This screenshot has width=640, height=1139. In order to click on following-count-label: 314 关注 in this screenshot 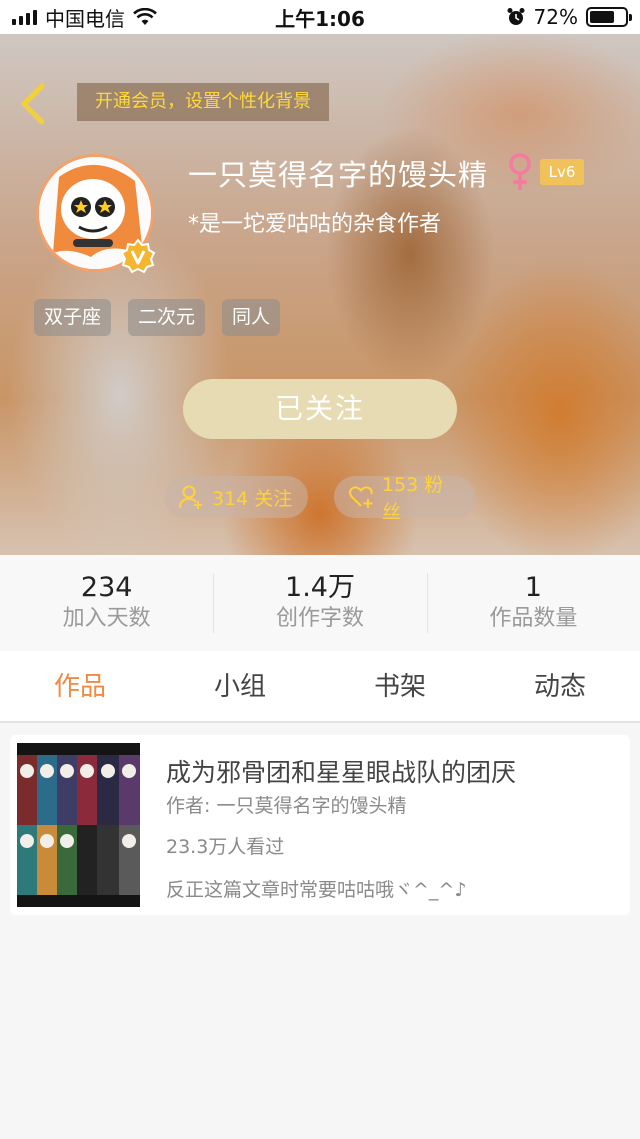, I will do `click(252, 498)`.